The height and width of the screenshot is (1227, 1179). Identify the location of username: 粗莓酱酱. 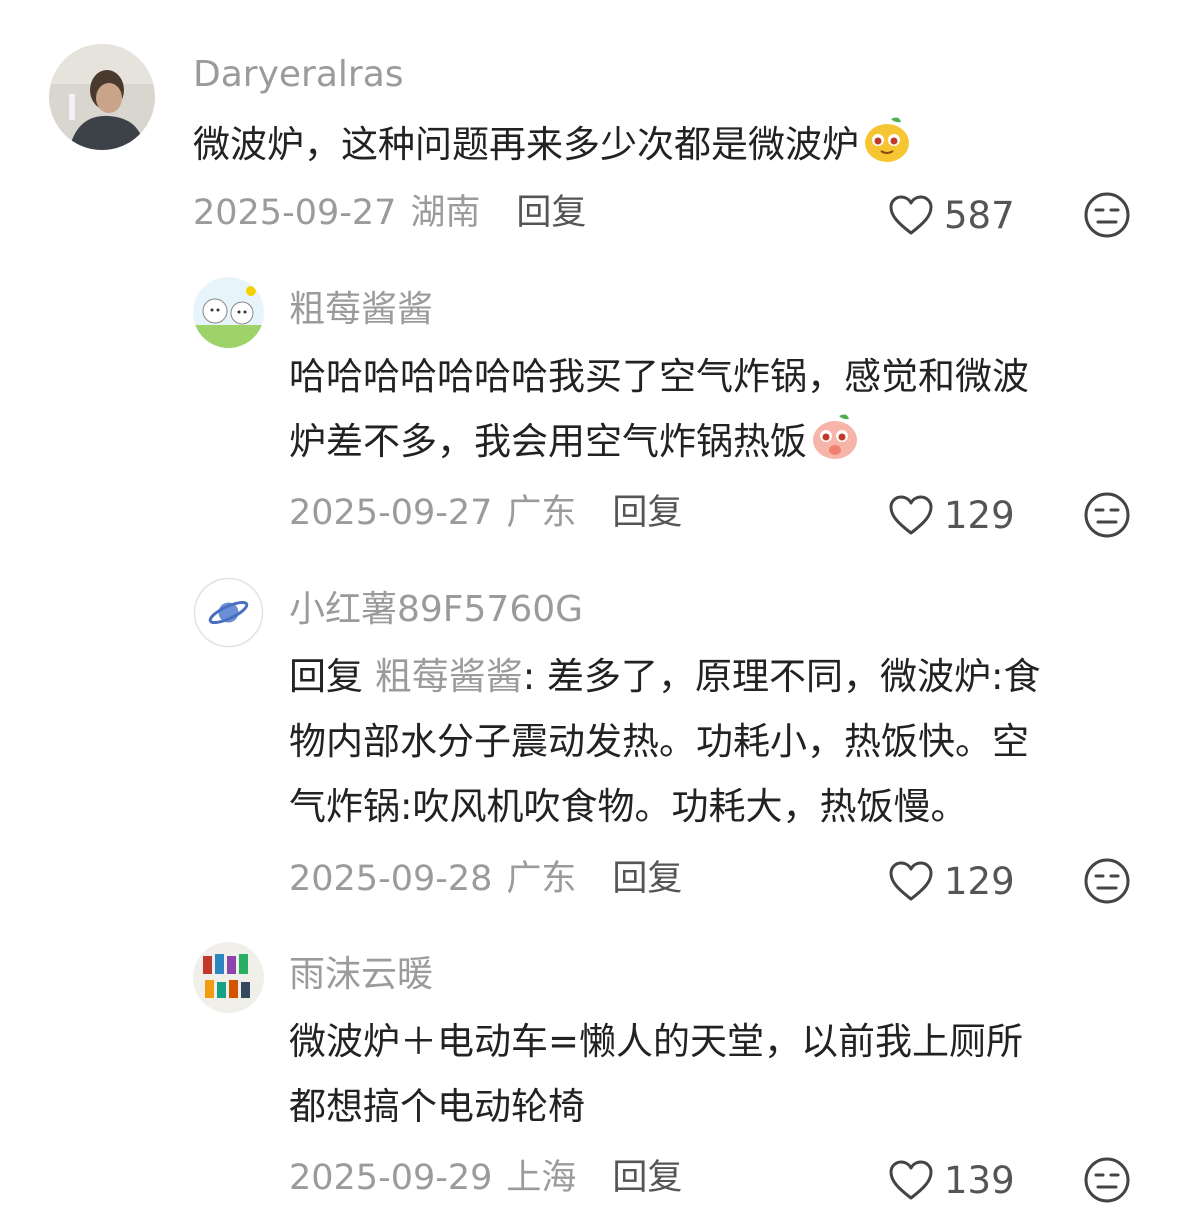
(361, 310).